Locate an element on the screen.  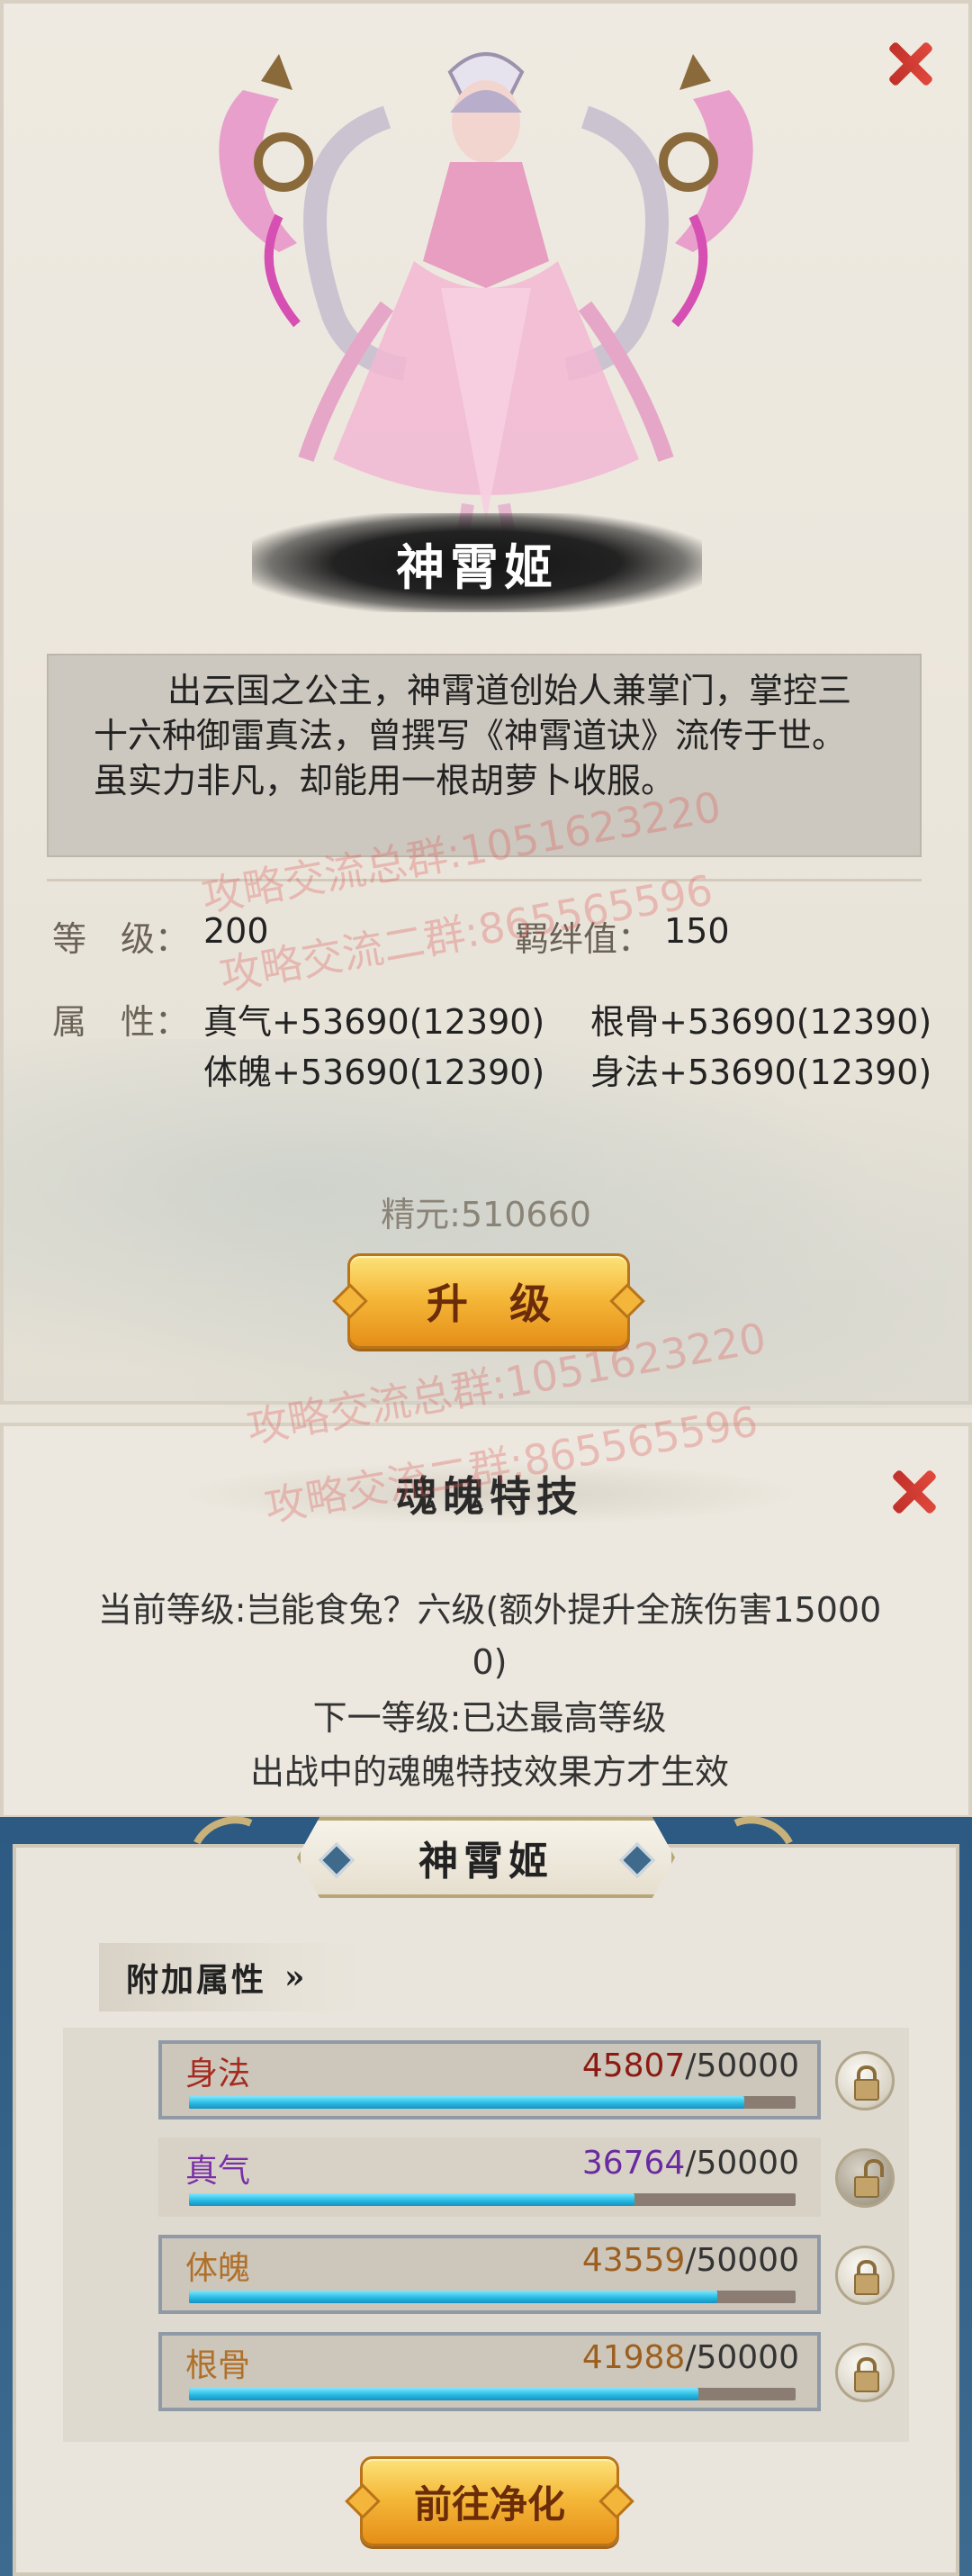
skill-current-level-wrap: 0) is located at coordinates (490, 1662).